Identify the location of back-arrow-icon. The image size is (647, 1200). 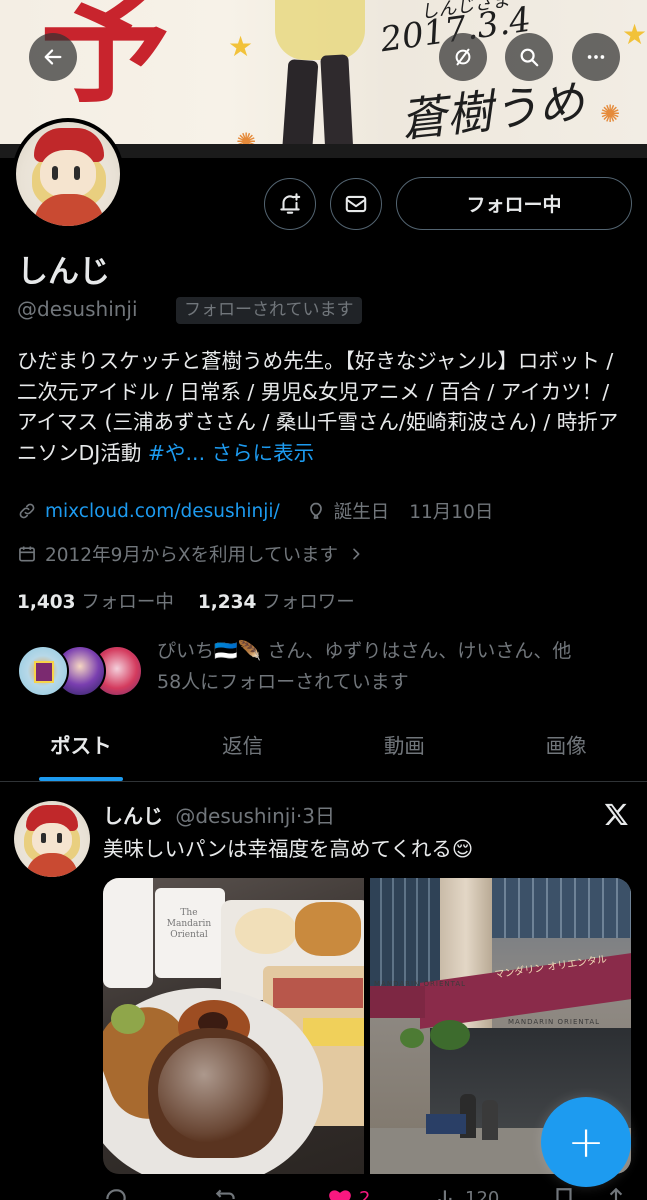
(53, 57).